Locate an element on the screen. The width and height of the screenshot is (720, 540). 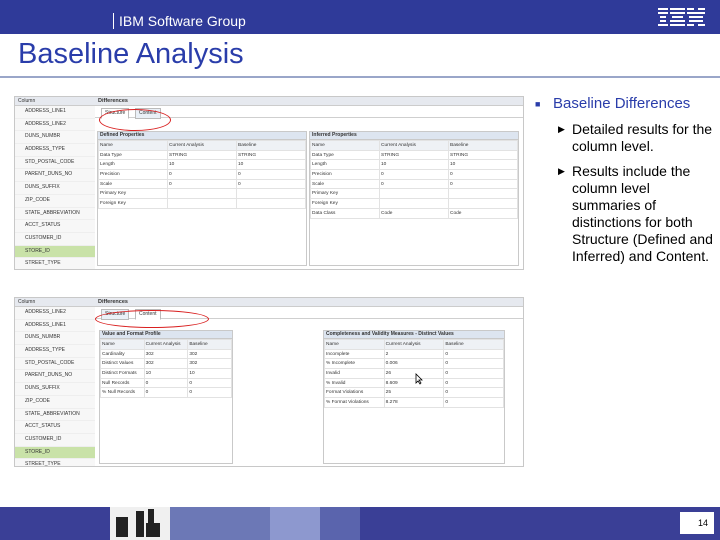
defined-properties-title: Defined Properties is located at coordinates (202, 136).